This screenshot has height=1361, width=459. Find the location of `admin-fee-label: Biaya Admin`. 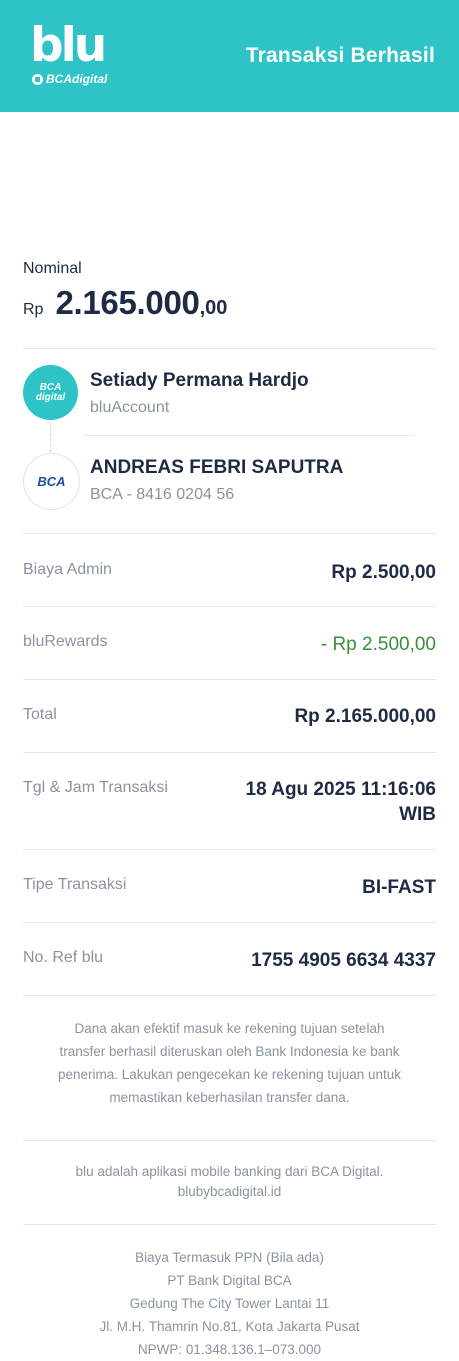

admin-fee-label: Biaya Admin is located at coordinates (67, 569).